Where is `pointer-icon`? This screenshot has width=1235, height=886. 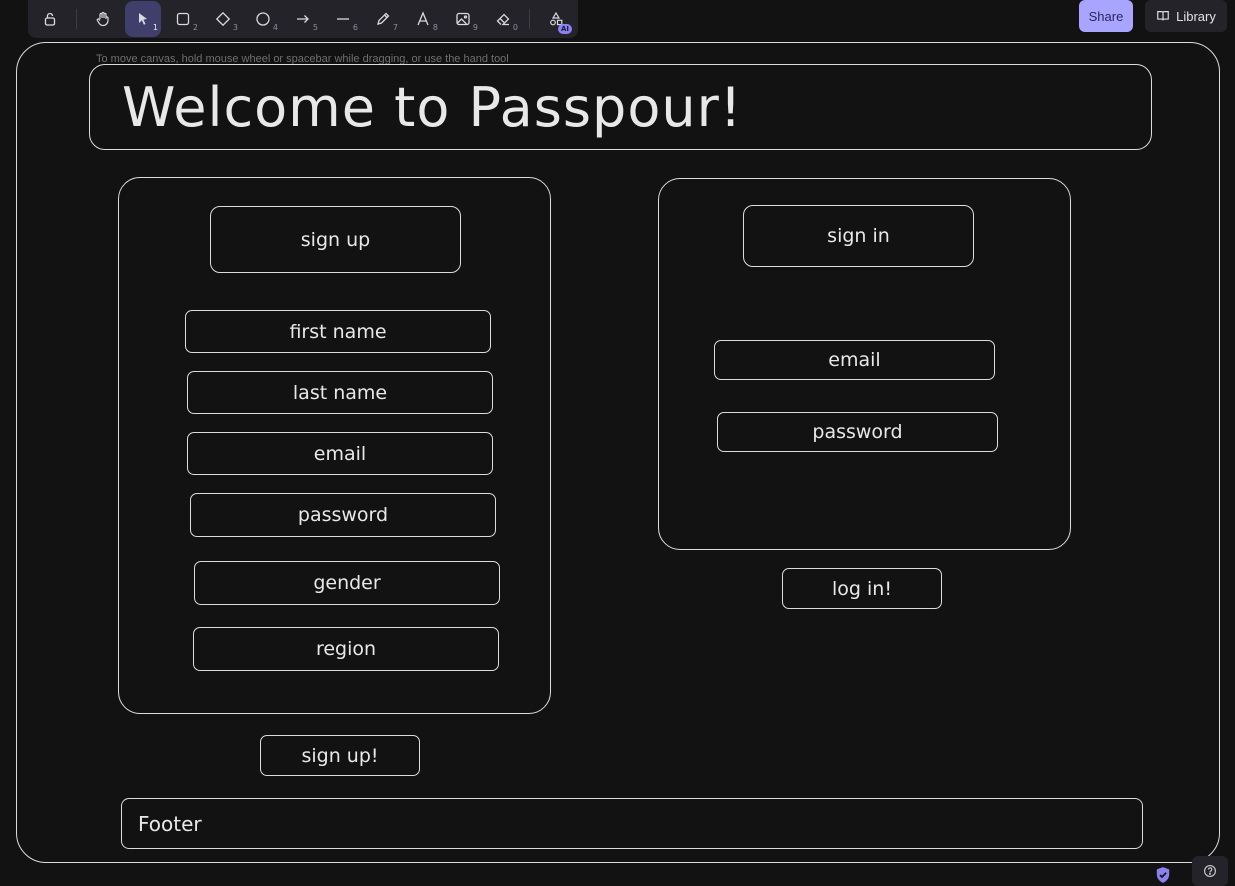
pointer-icon is located at coordinates (143, 19).